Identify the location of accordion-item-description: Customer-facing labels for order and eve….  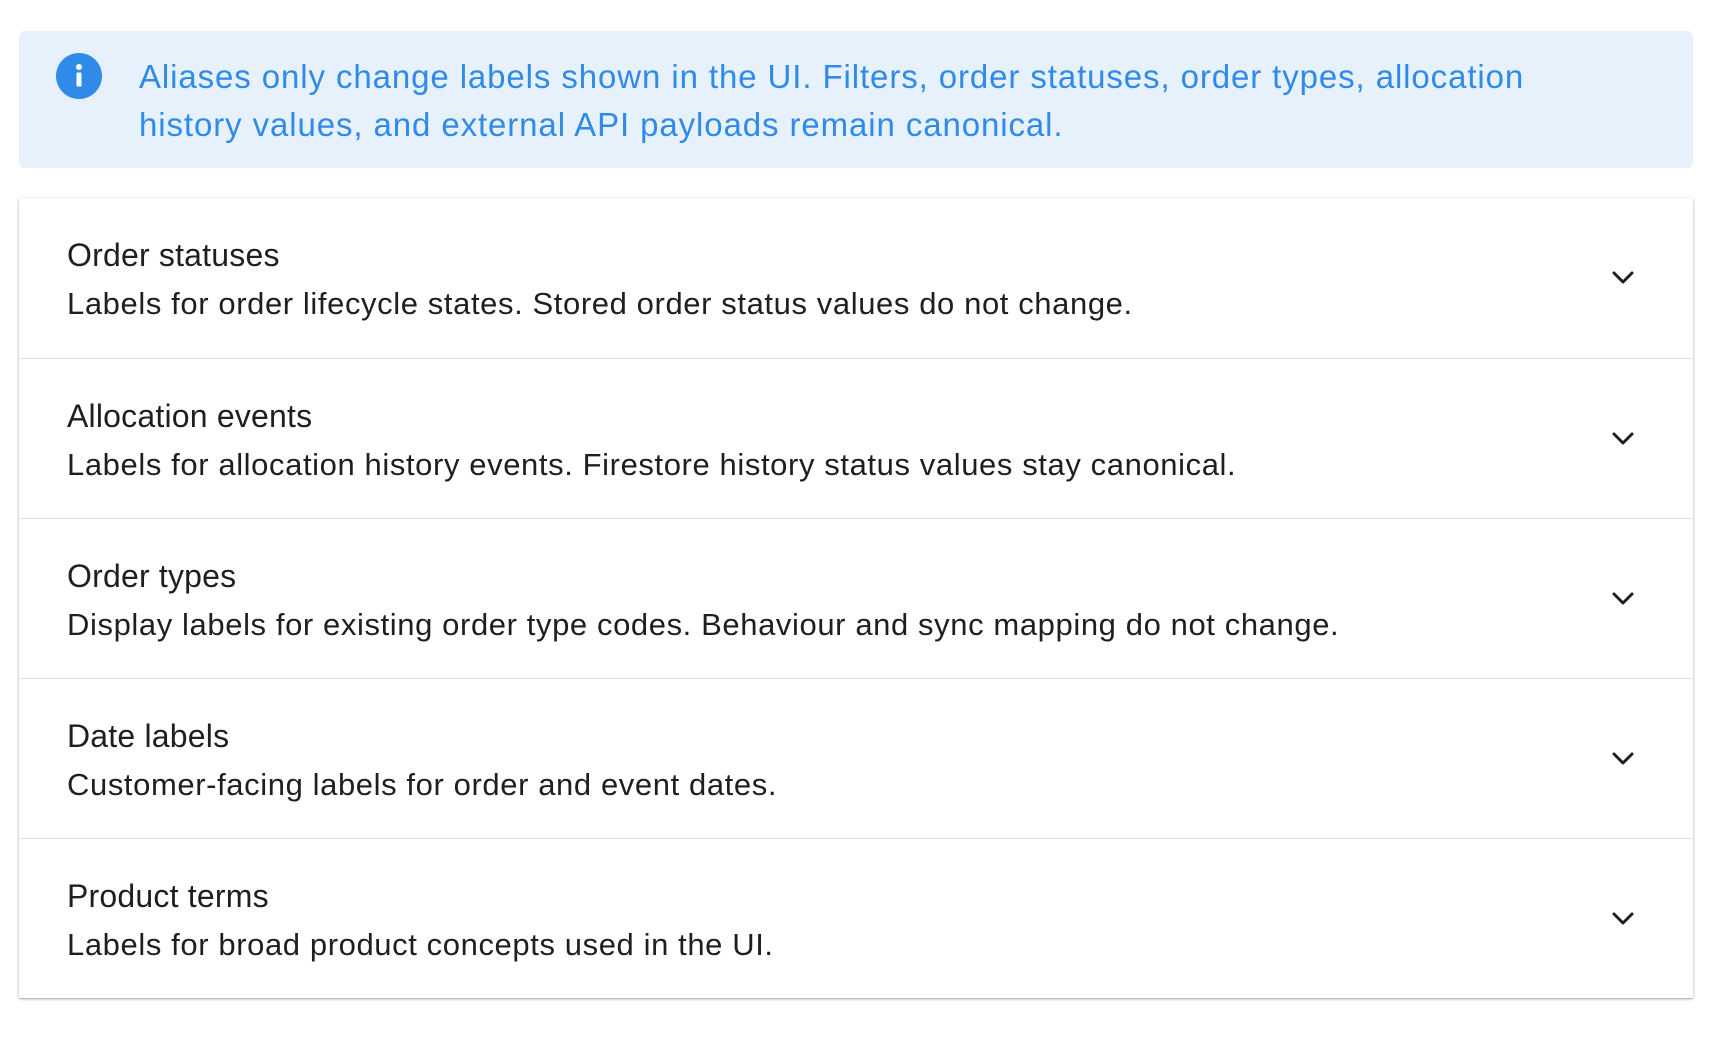
(422, 784).